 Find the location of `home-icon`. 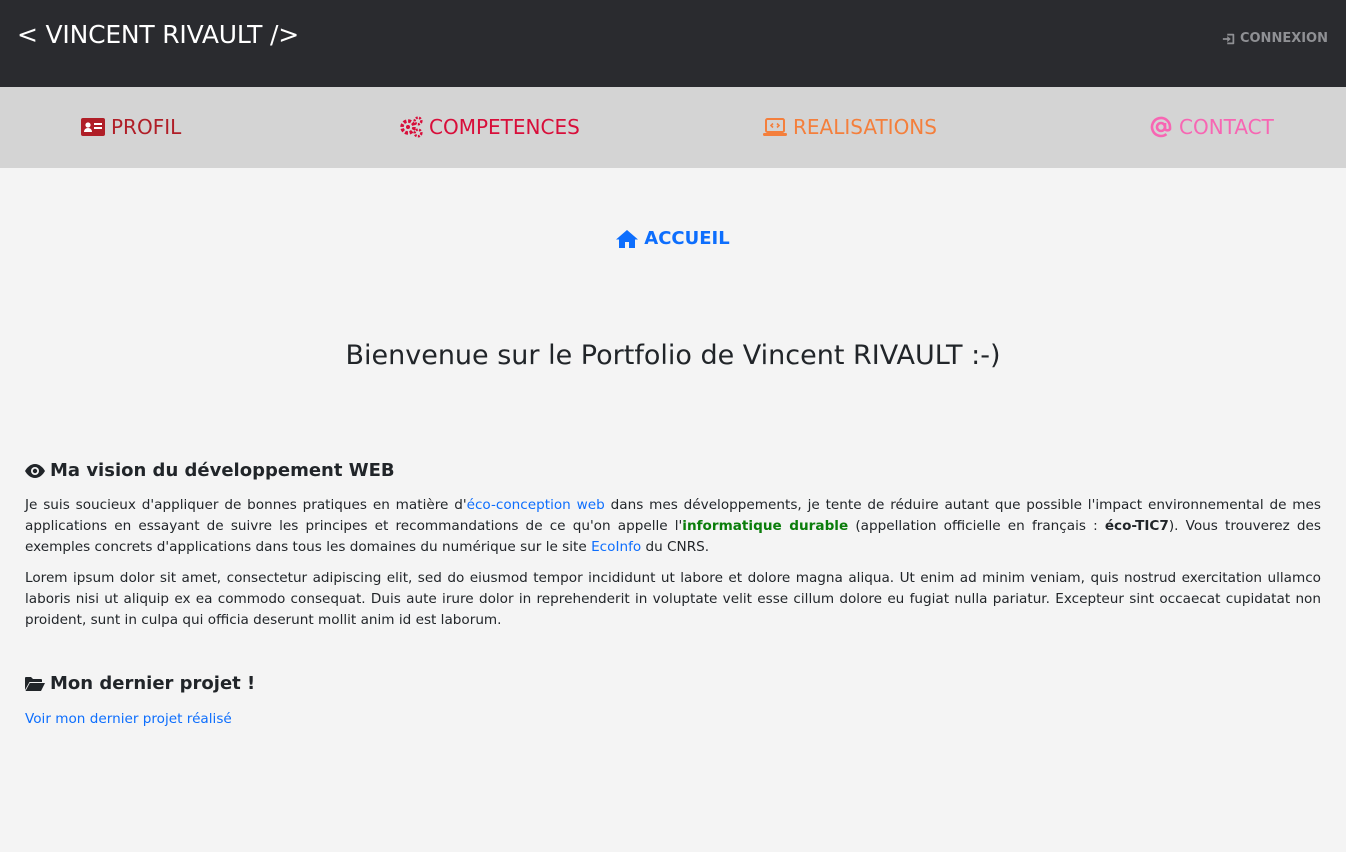

home-icon is located at coordinates (627, 238).